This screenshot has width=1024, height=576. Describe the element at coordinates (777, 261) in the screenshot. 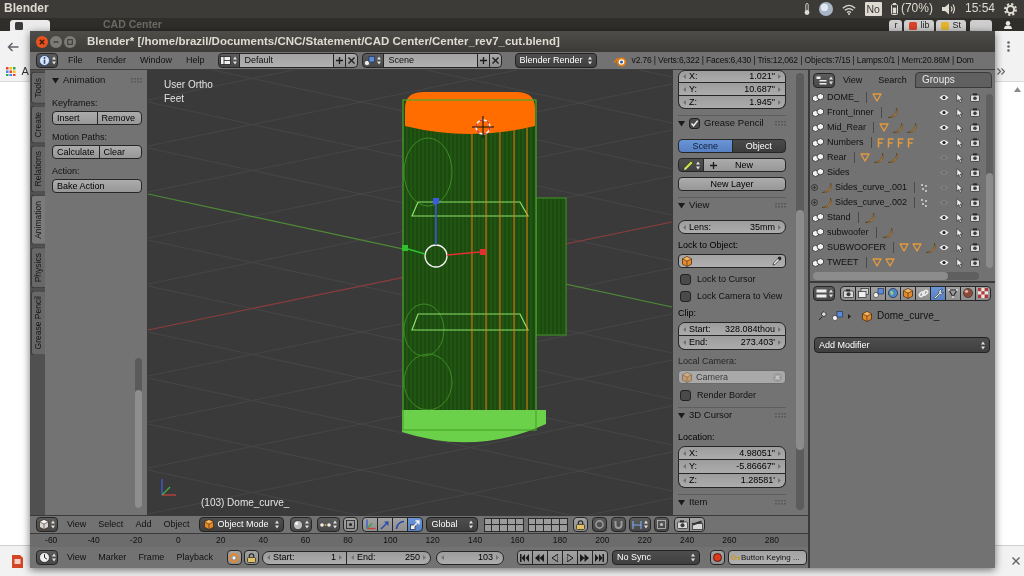

I see `eyedropper-icon` at that location.